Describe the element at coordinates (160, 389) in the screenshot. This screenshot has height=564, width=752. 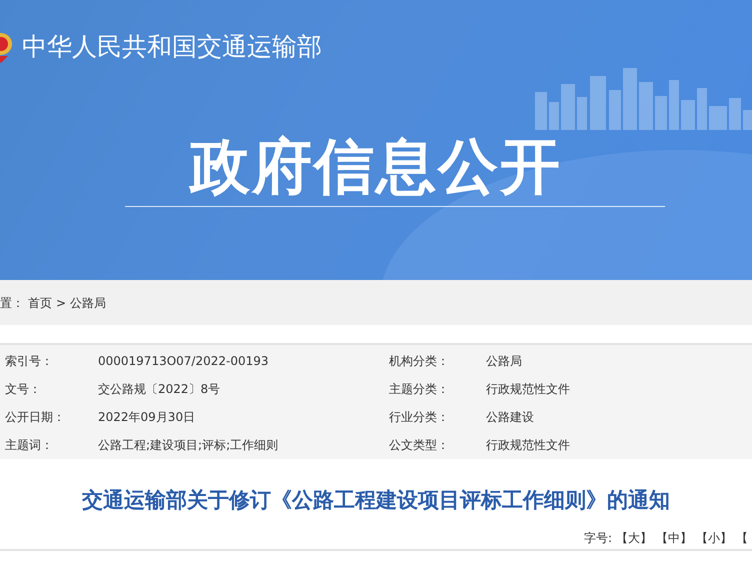
I see `field-value: 交公路规〔2022〕8号` at that location.